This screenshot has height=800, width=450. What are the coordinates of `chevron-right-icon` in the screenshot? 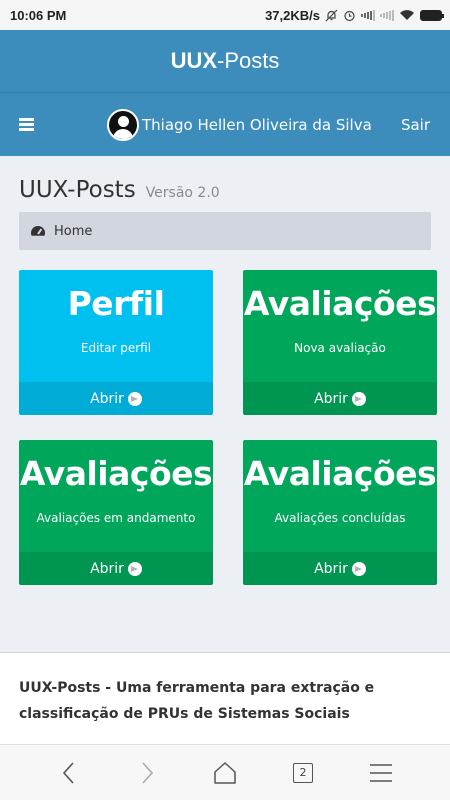 It's located at (148, 772).